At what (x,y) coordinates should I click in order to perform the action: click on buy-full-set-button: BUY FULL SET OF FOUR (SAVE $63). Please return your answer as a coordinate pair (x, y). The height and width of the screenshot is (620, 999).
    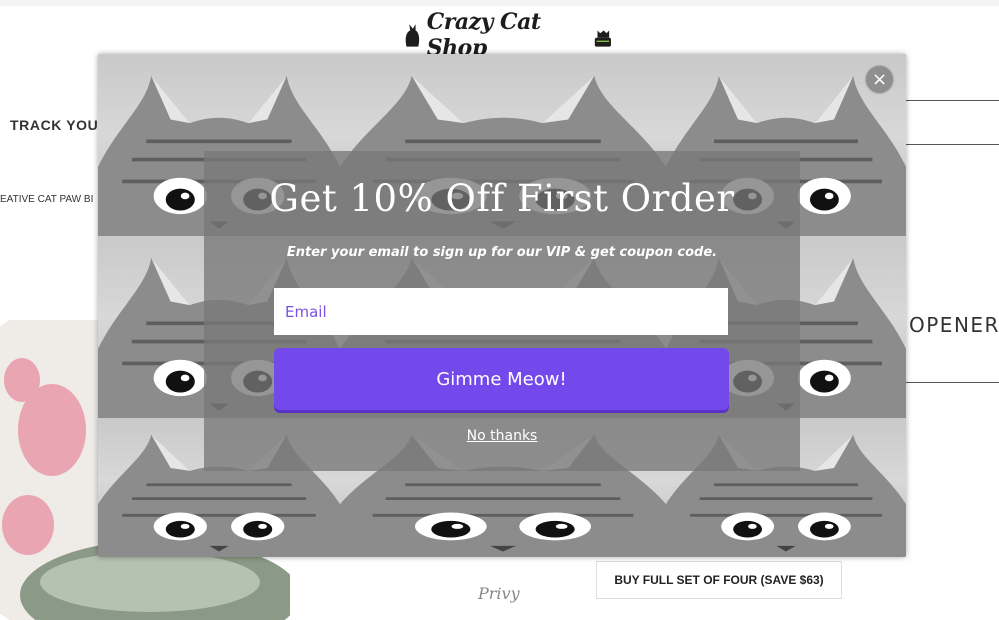
    Looking at the image, I should click on (719, 580).